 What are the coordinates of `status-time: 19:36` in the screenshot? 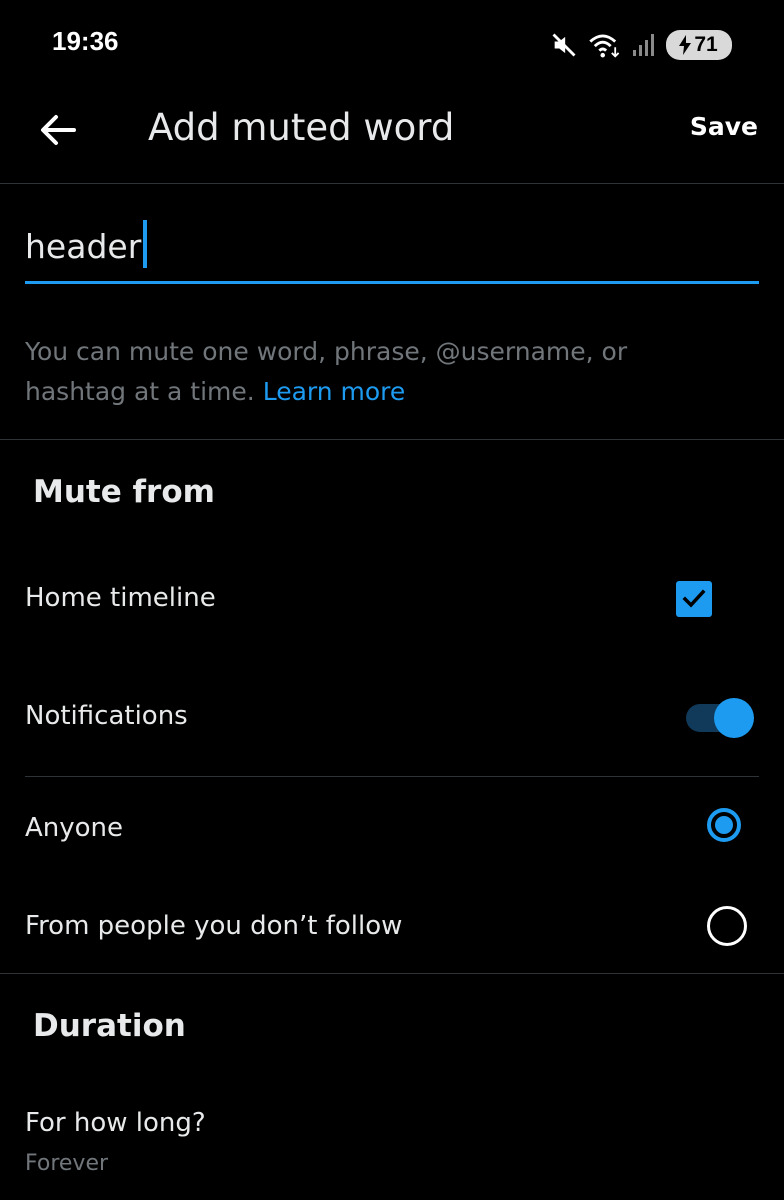 It's located at (85, 41).